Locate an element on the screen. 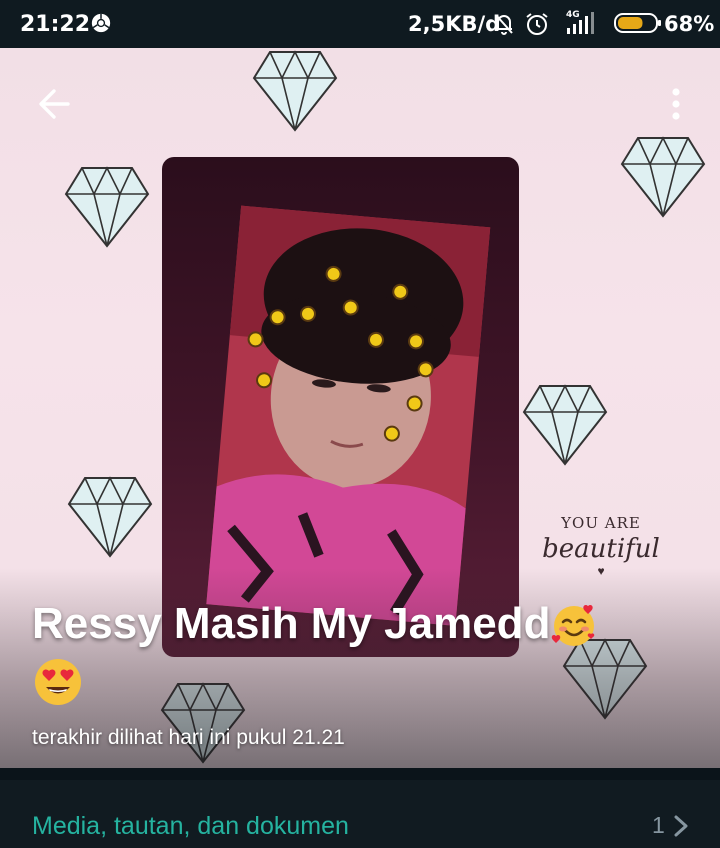 The image size is (720, 848). chrome-icon is located at coordinates (101, 23).